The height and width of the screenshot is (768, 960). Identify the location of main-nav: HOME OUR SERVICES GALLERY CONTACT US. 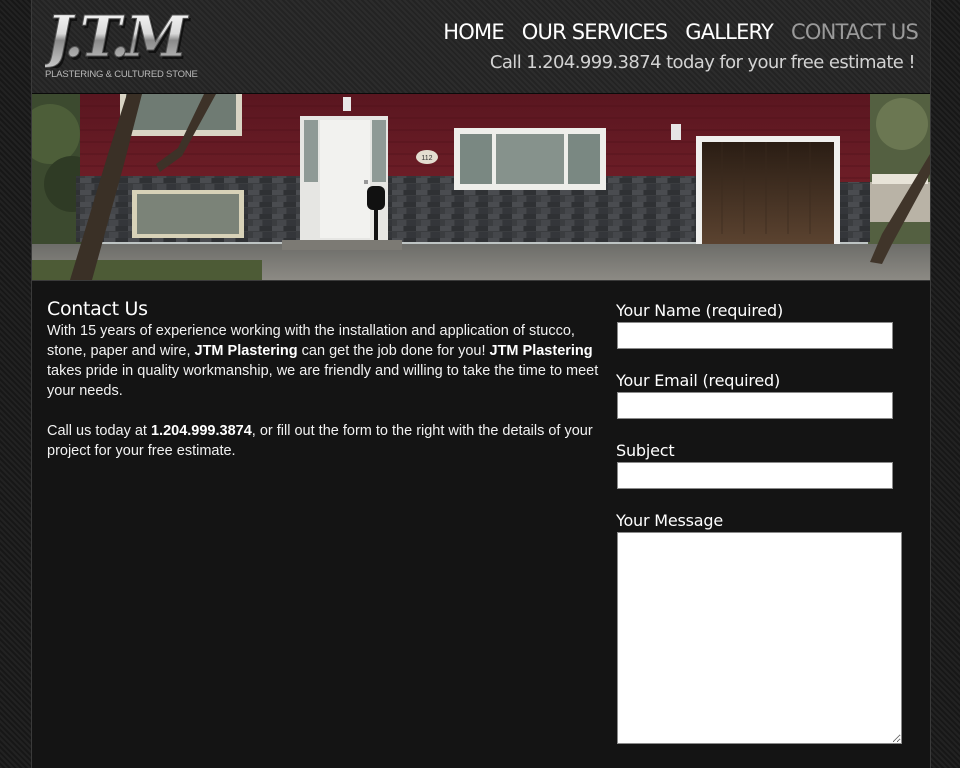
(681, 32).